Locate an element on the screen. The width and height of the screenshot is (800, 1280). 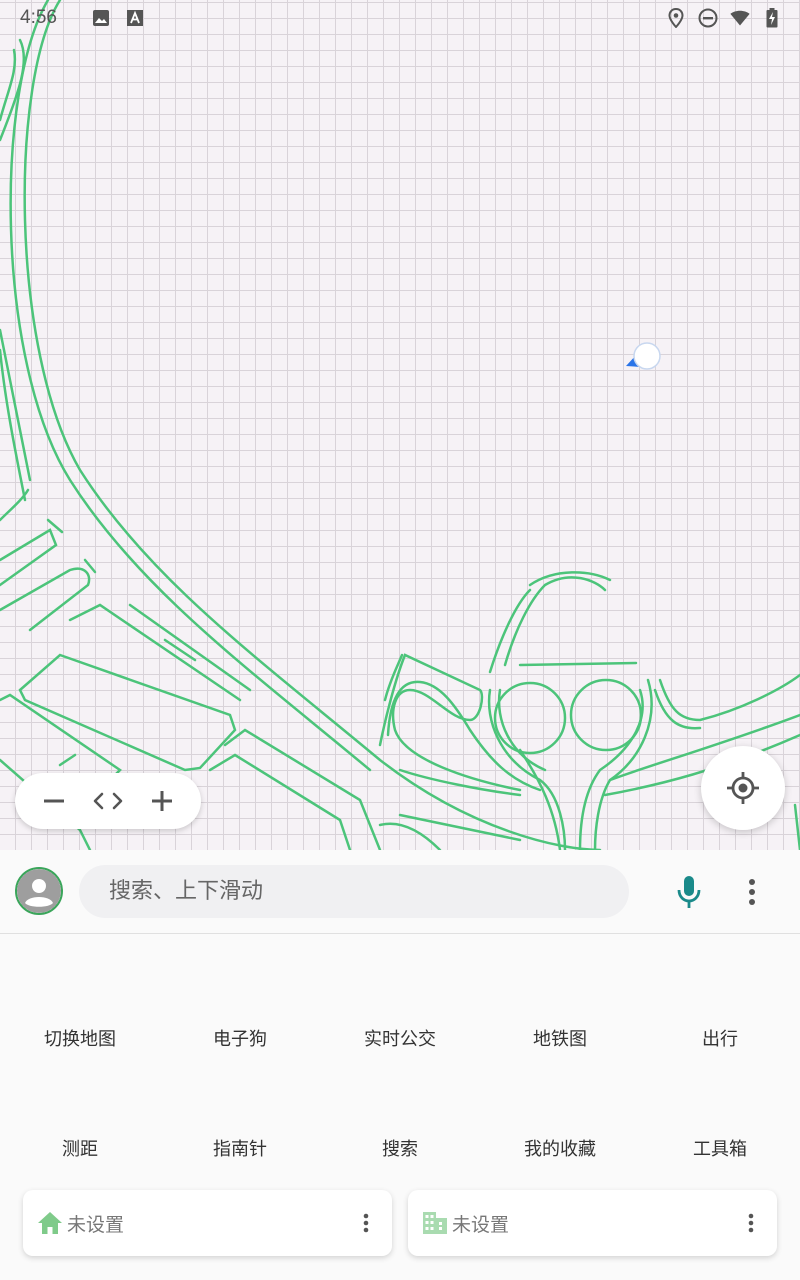
crosshair-icon is located at coordinates (743, 788).